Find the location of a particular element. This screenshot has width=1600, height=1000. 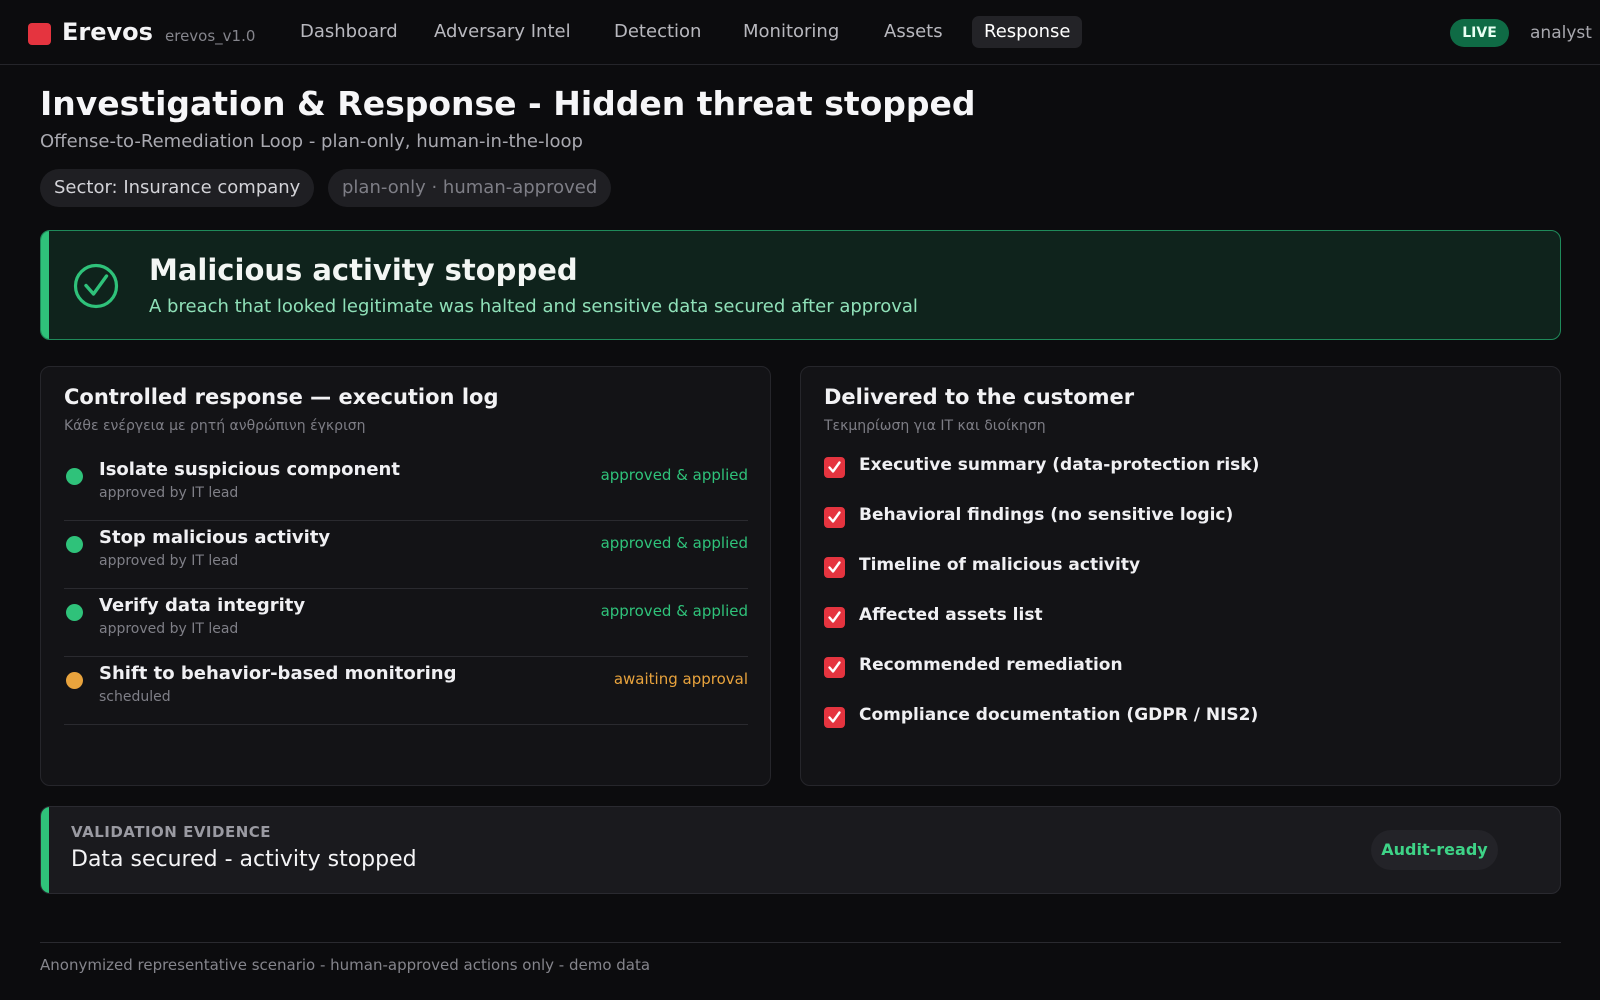

log-action-name: Stop malicious activity is located at coordinates (215, 537).